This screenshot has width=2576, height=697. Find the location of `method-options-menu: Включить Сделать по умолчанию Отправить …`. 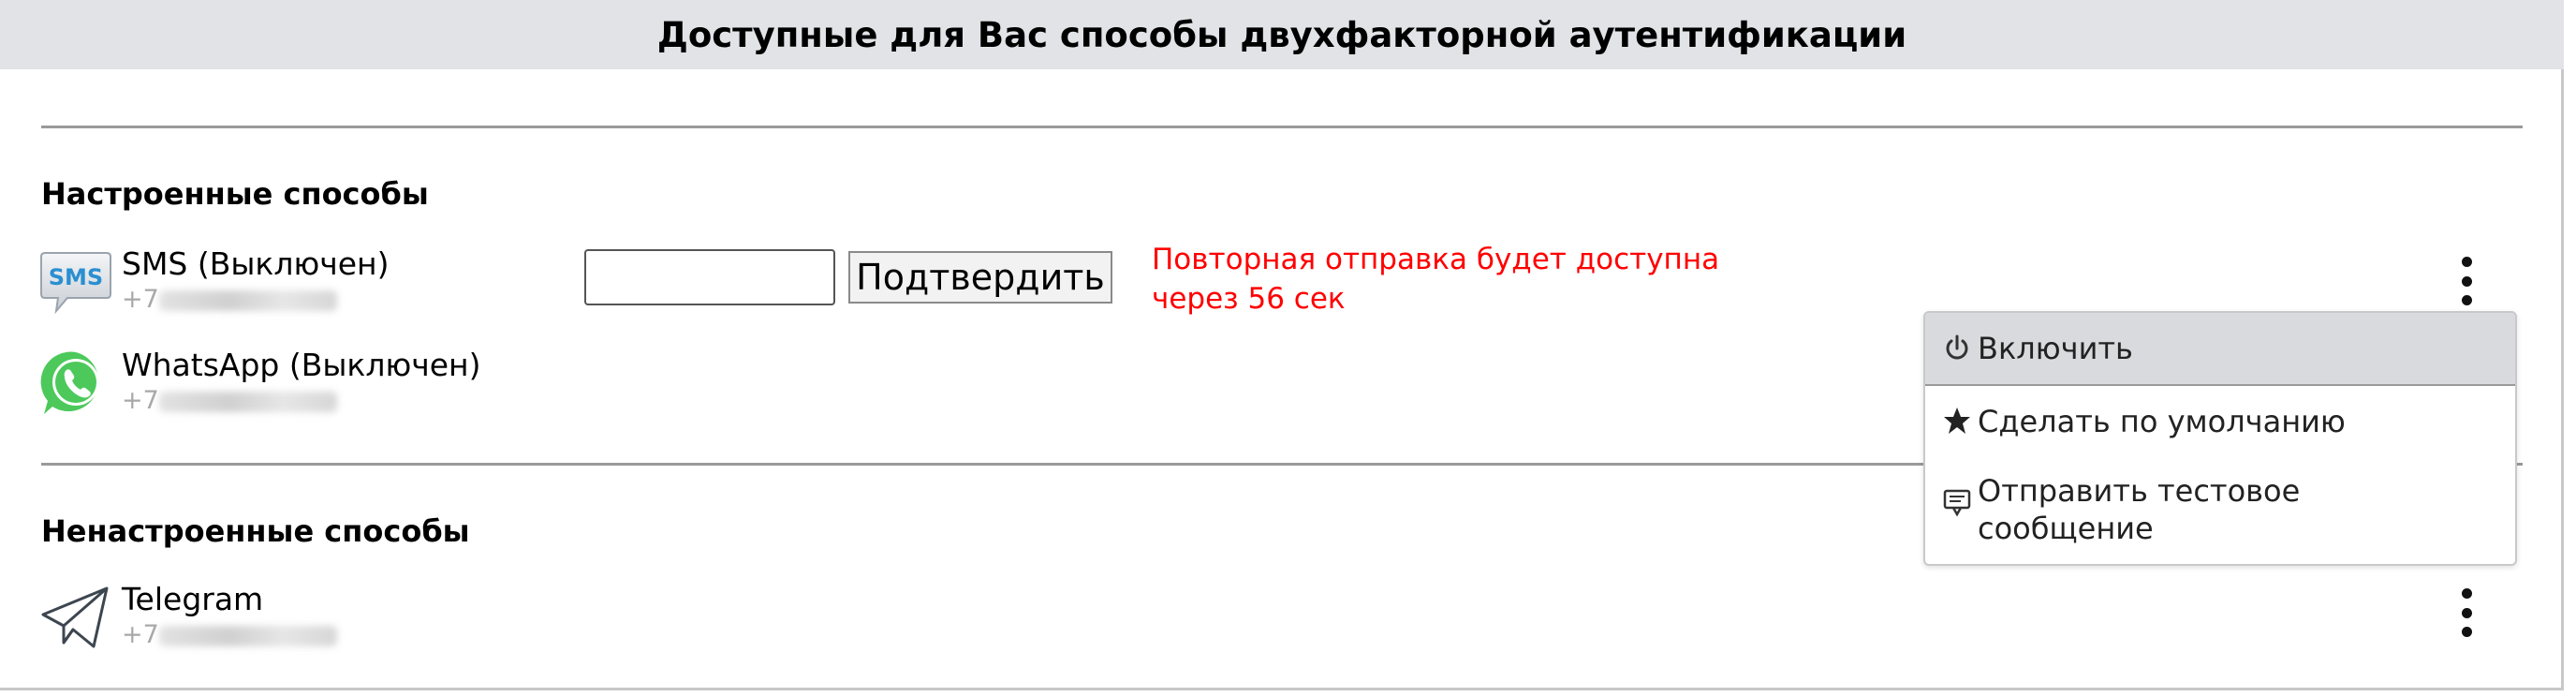

method-options-menu: Включить Сделать по умолчанию Отправить … is located at coordinates (2220, 438).